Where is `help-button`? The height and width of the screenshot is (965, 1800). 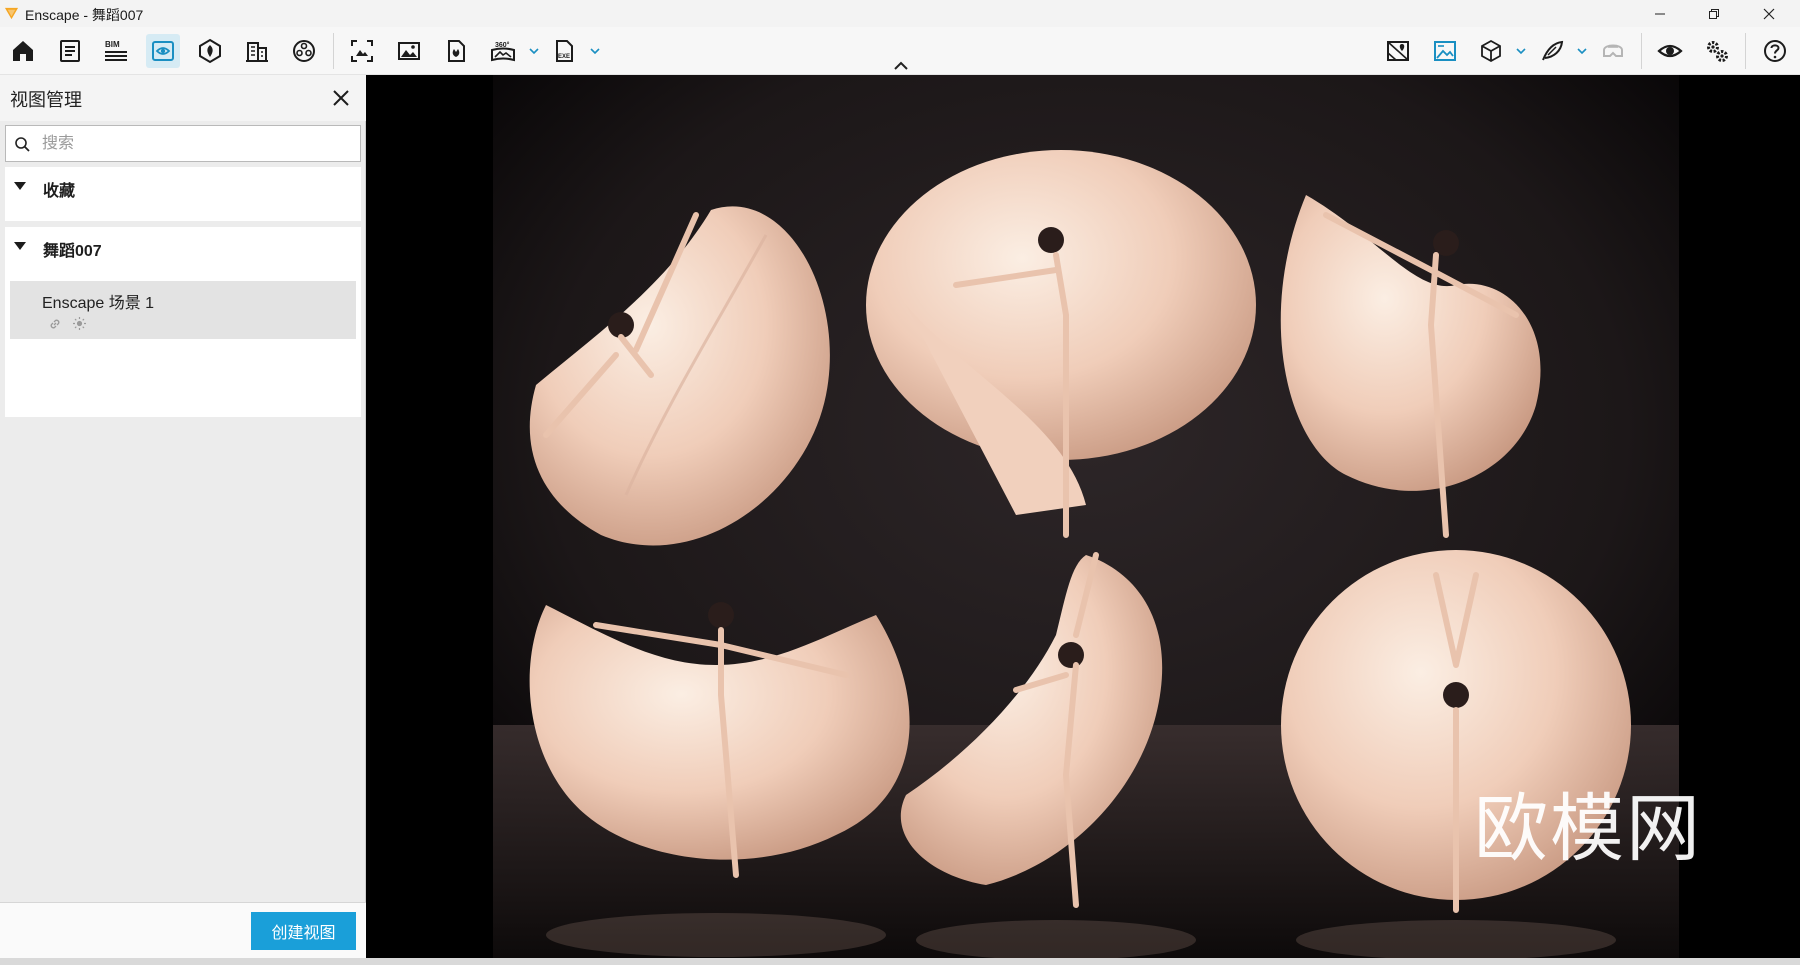
help-button is located at coordinates (1775, 51).